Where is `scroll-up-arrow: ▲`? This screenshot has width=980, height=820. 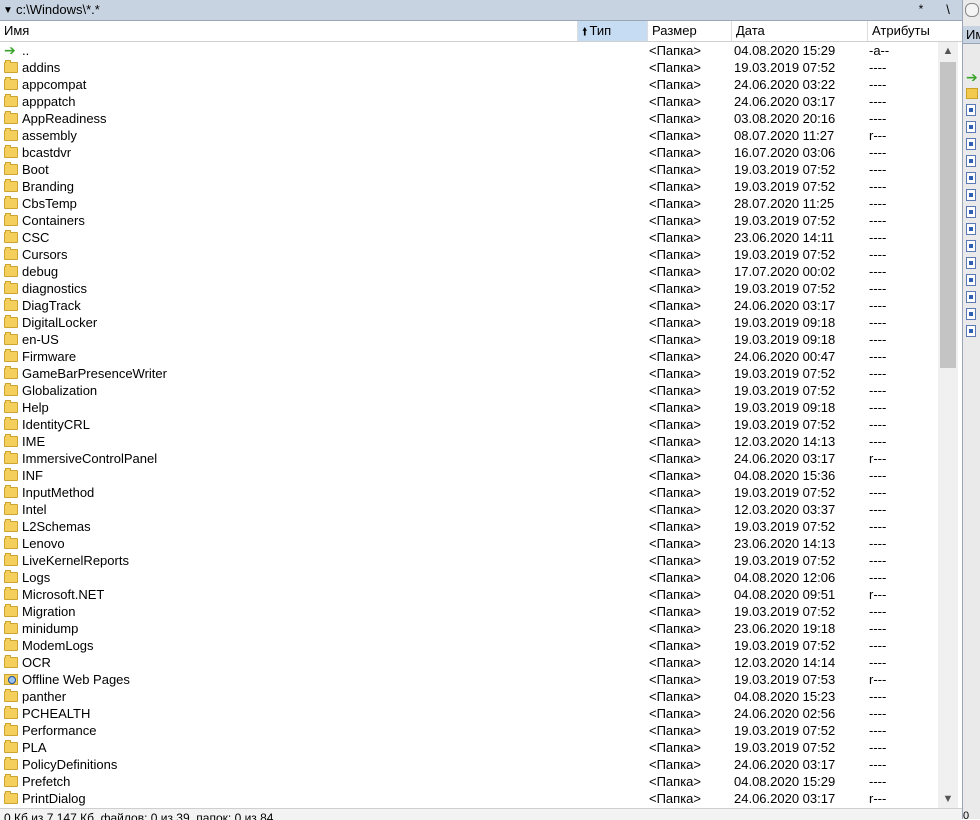
scroll-up-arrow: ▲ is located at coordinates (948, 51).